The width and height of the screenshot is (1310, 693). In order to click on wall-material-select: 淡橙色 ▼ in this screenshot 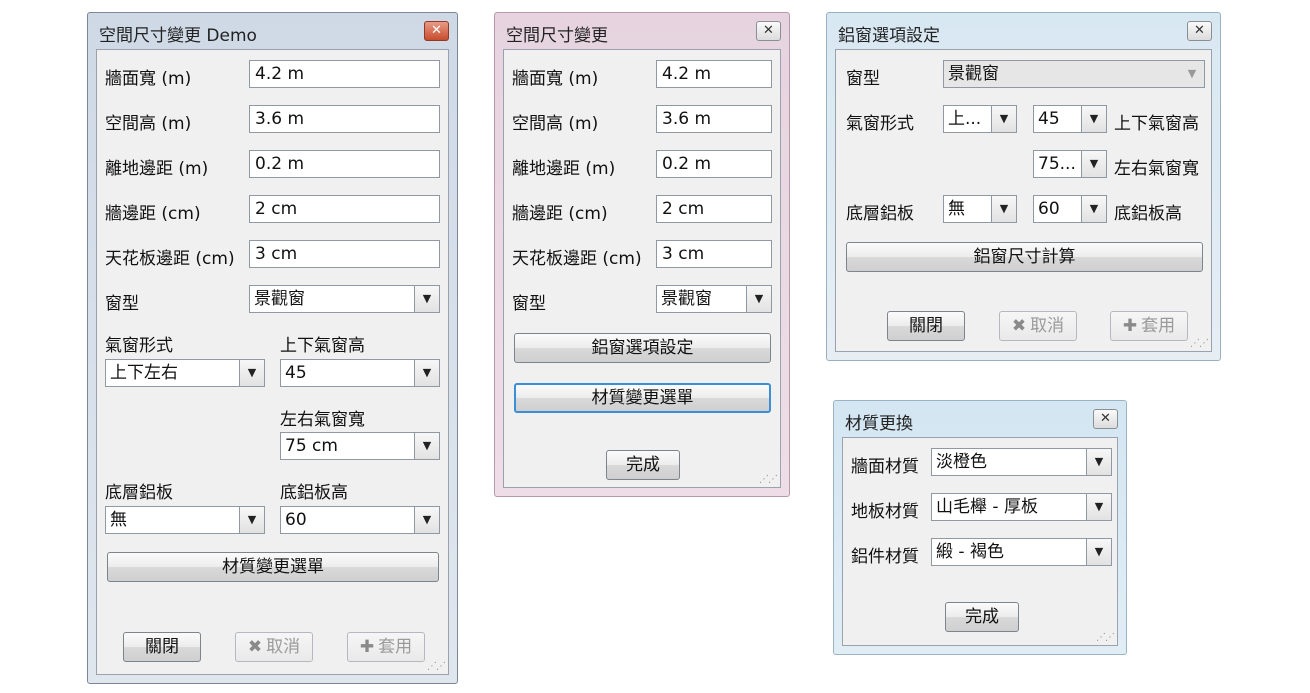, I will do `click(1021, 462)`.